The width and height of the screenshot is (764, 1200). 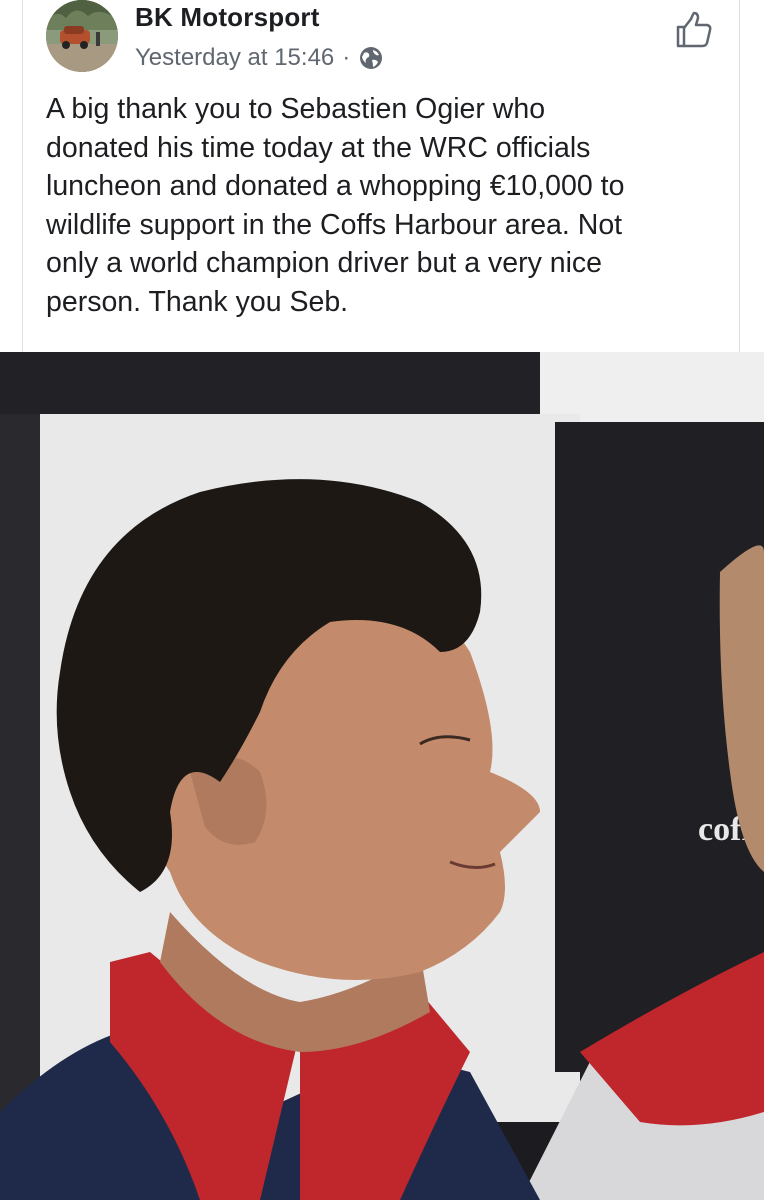 I want to click on post-text-line: A big thank you to Sebastien Ogier who, so click(x=296, y=109).